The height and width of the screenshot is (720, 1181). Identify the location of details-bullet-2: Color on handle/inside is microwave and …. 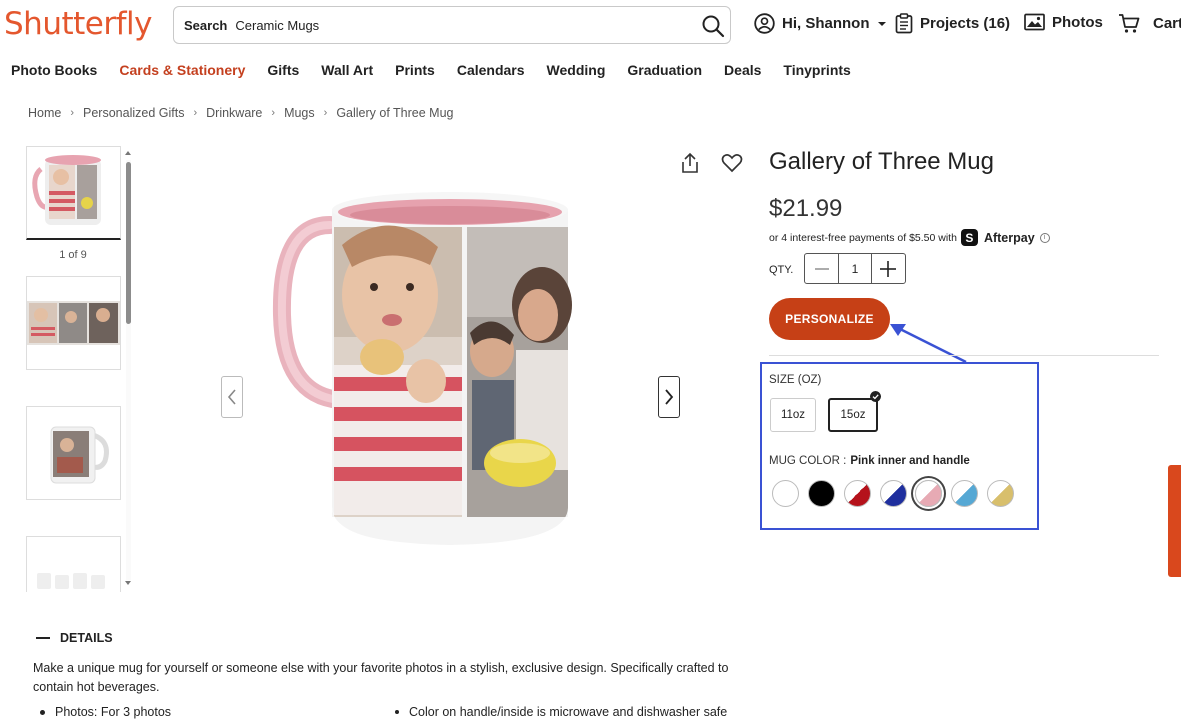
(561, 712).